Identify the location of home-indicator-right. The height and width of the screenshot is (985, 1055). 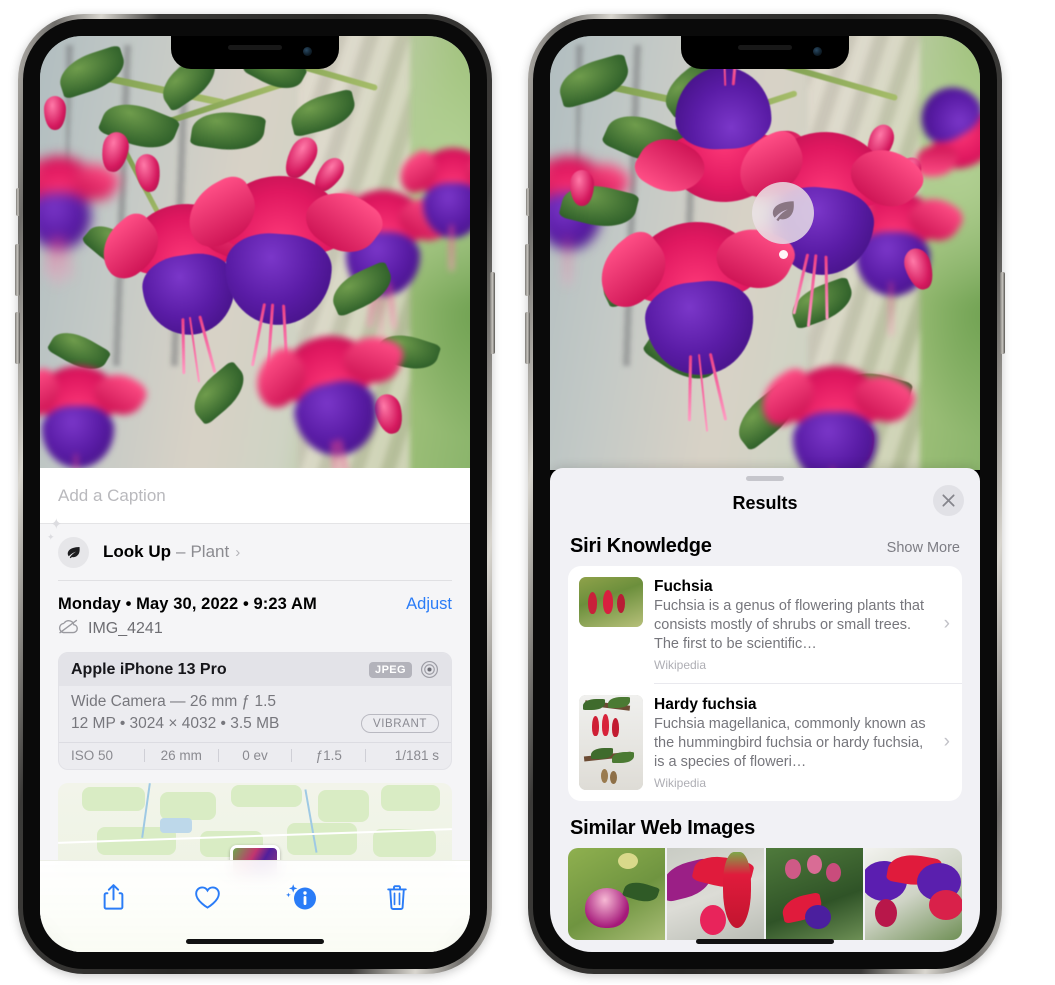
(765, 941).